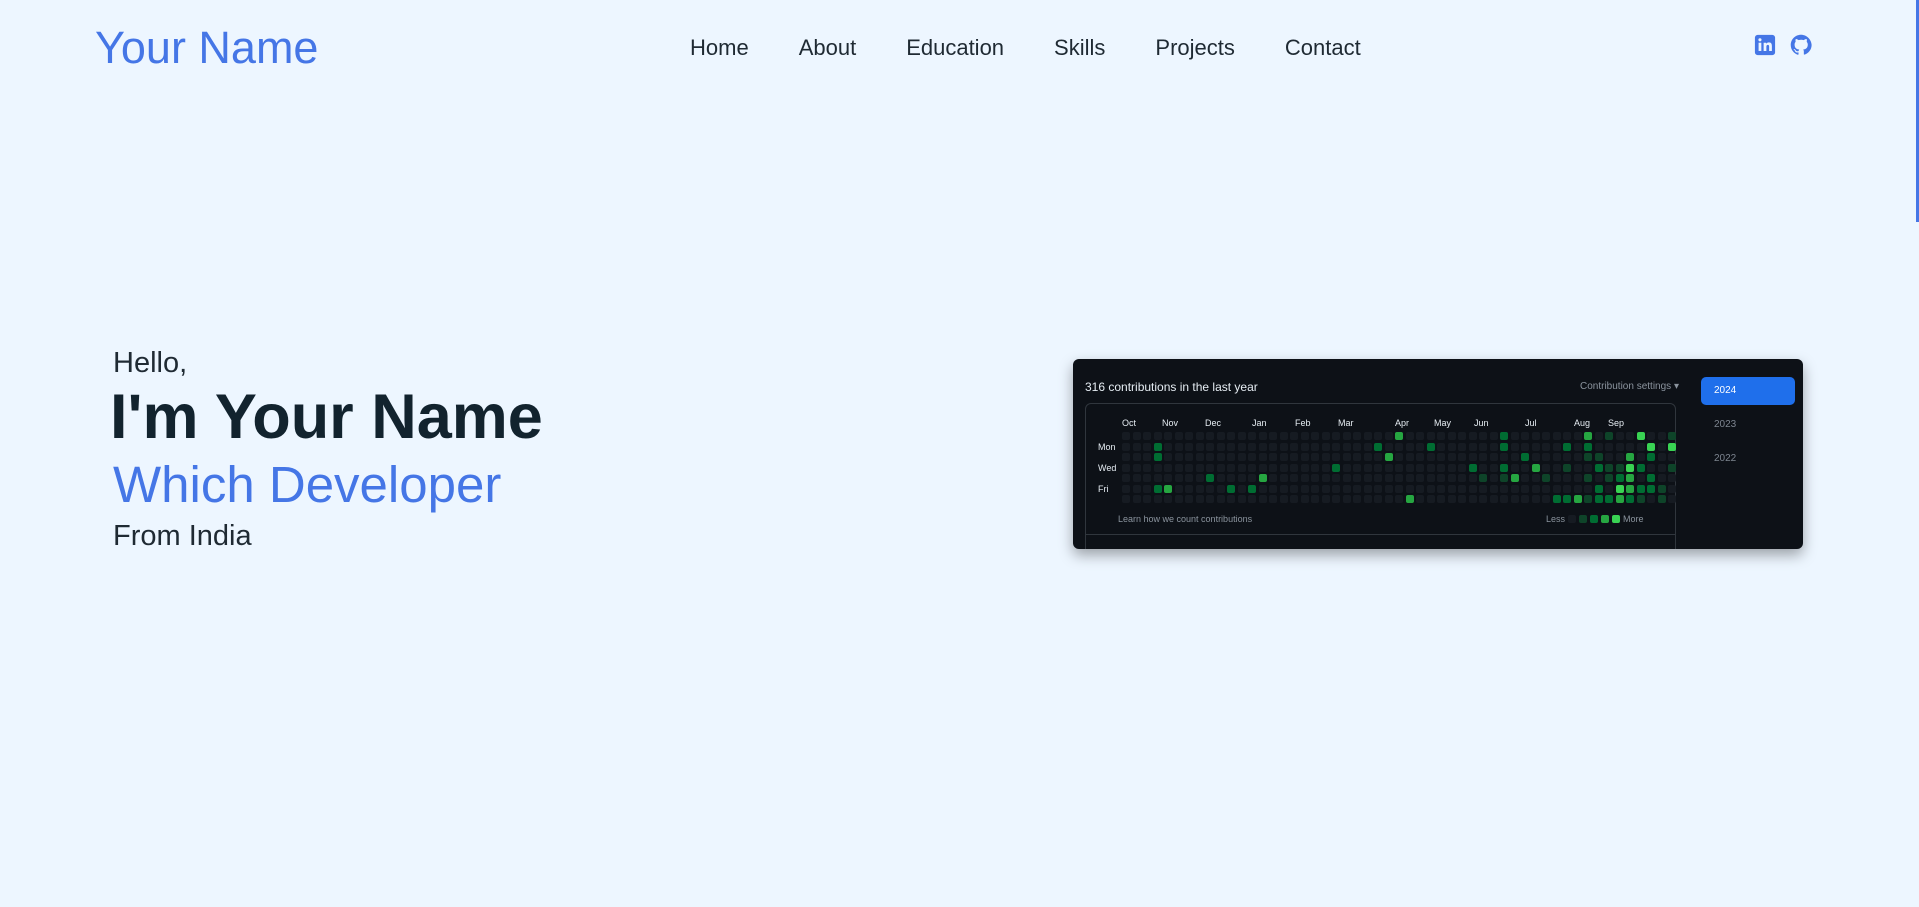  Describe the element at coordinates (326, 417) in the screenshot. I see `hero-name: I'm Your Name` at that location.